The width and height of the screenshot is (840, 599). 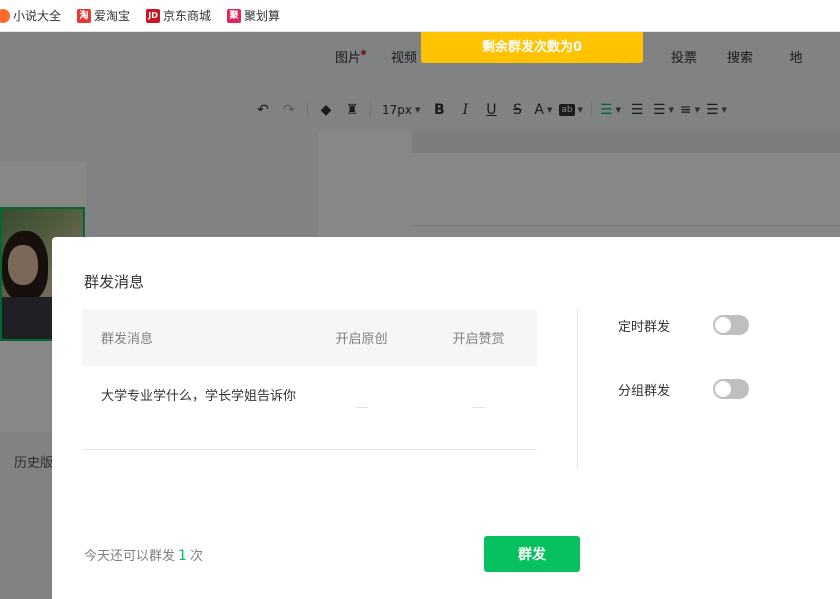 What do you see at coordinates (420, 16) in the screenshot?
I see `bookmarks-bar: 小说大全 淘 爱淘宝 JD 京东商城 聚 聚划算` at bounding box center [420, 16].